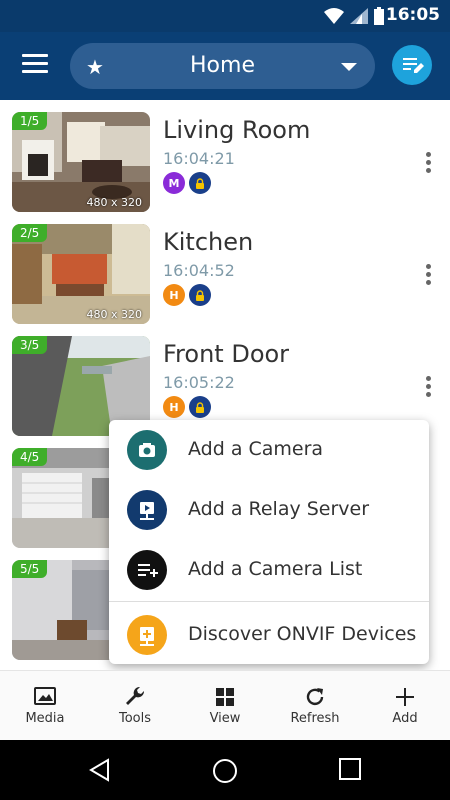 This screenshot has height=800, width=450. What do you see at coordinates (279, 509) in the screenshot?
I see `menu-item-label: Add a Relay Server` at bounding box center [279, 509].